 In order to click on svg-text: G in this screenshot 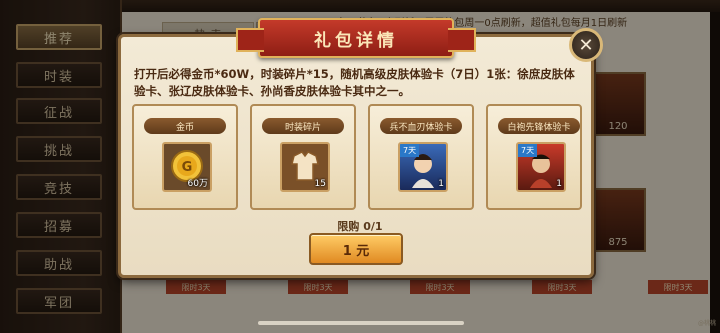, I will do `click(187, 167)`.